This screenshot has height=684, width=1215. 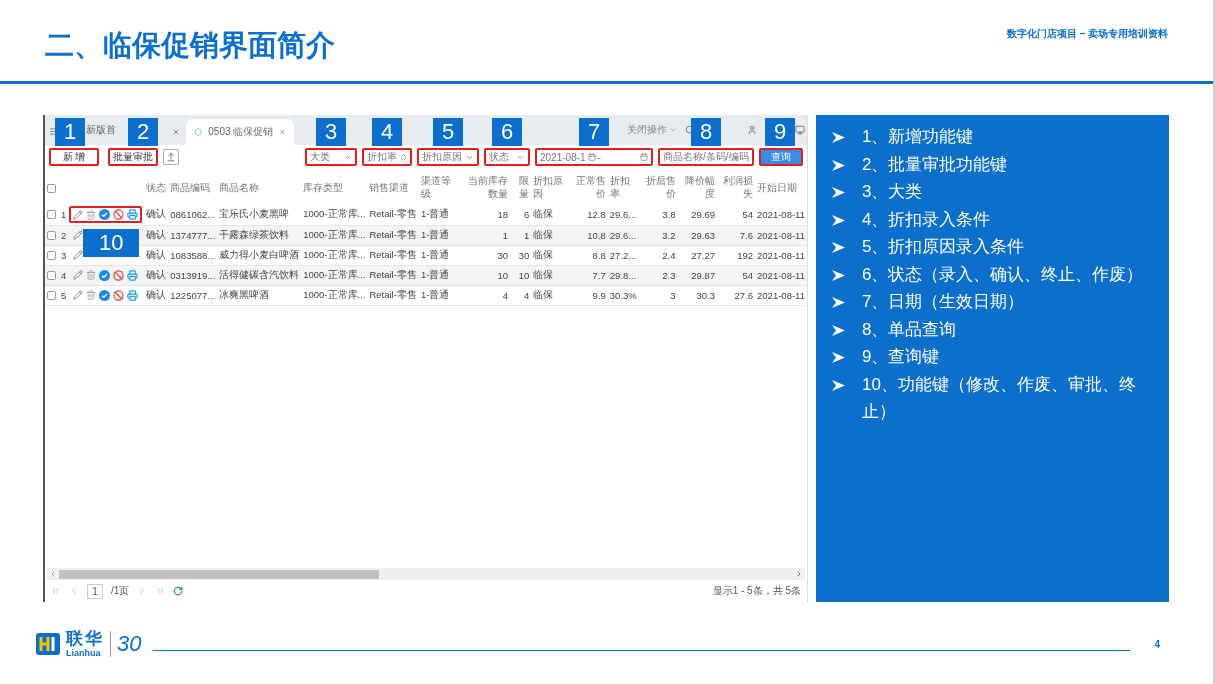 I want to click on row-number: 3, so click(x=64, y=255).